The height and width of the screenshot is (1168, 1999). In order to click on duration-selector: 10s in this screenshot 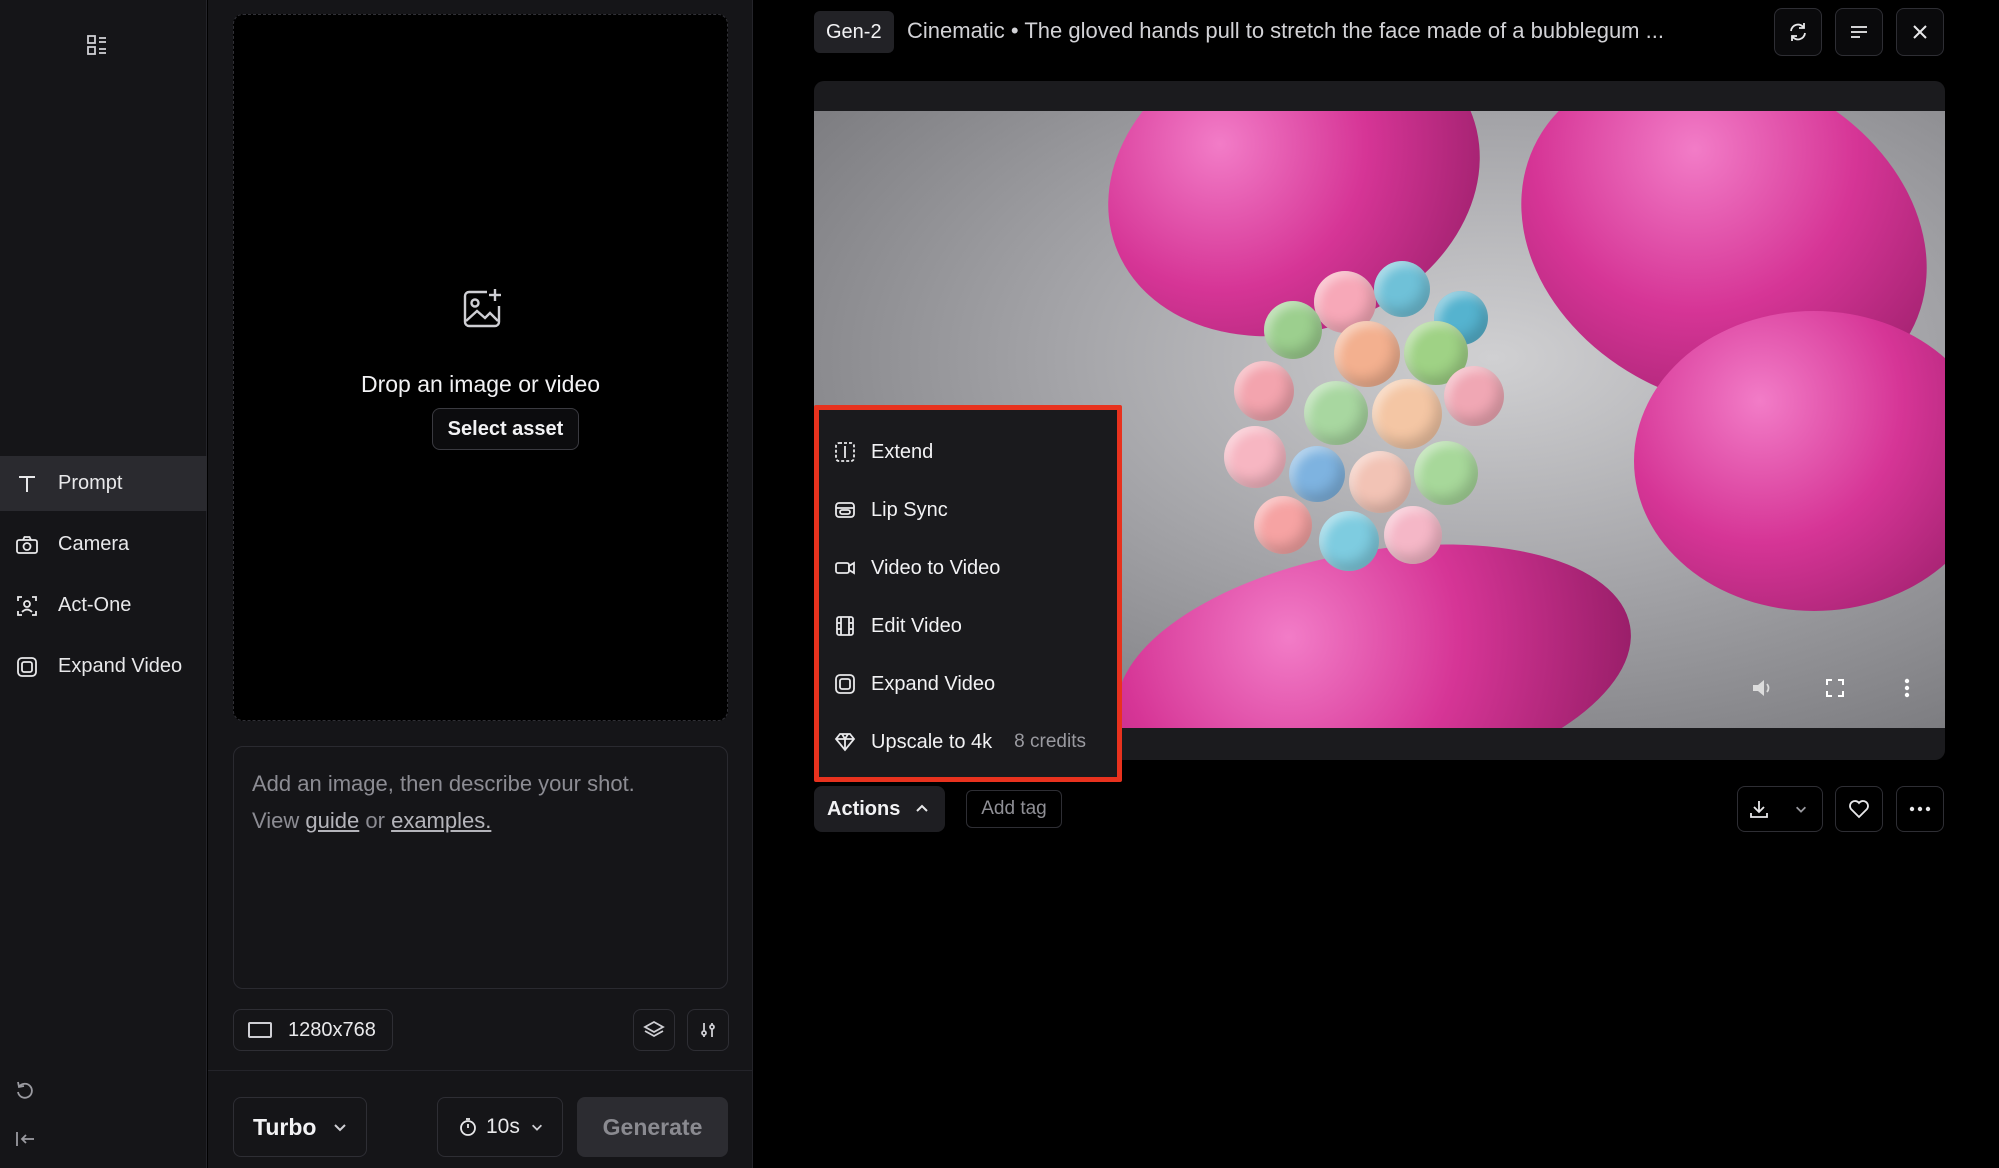, I will do `click(500, 1127)`.